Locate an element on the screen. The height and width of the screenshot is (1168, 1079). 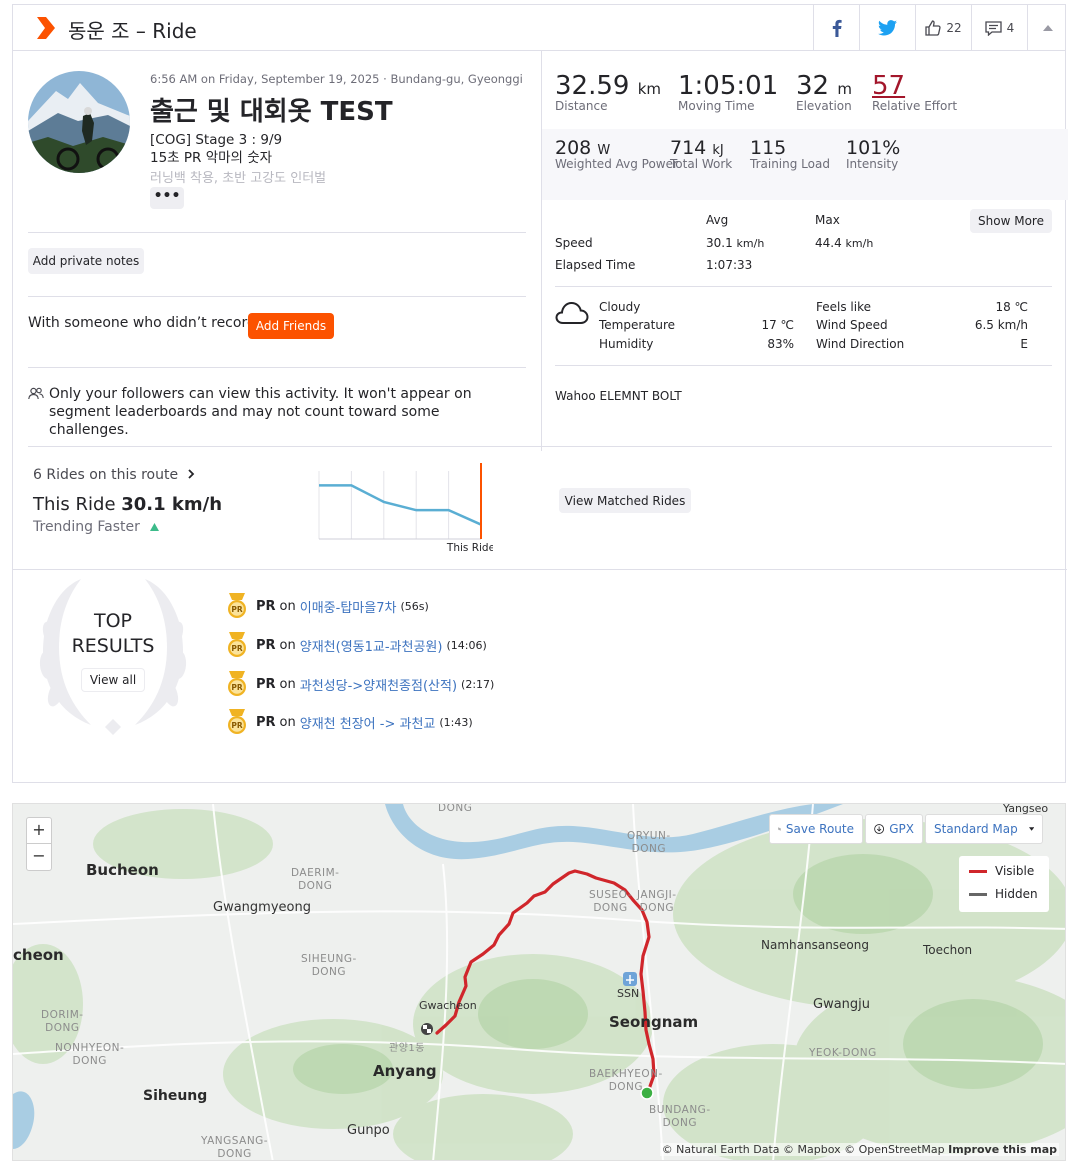
stat-training-load: 115 Training Load is located at coordinates (790, 154).